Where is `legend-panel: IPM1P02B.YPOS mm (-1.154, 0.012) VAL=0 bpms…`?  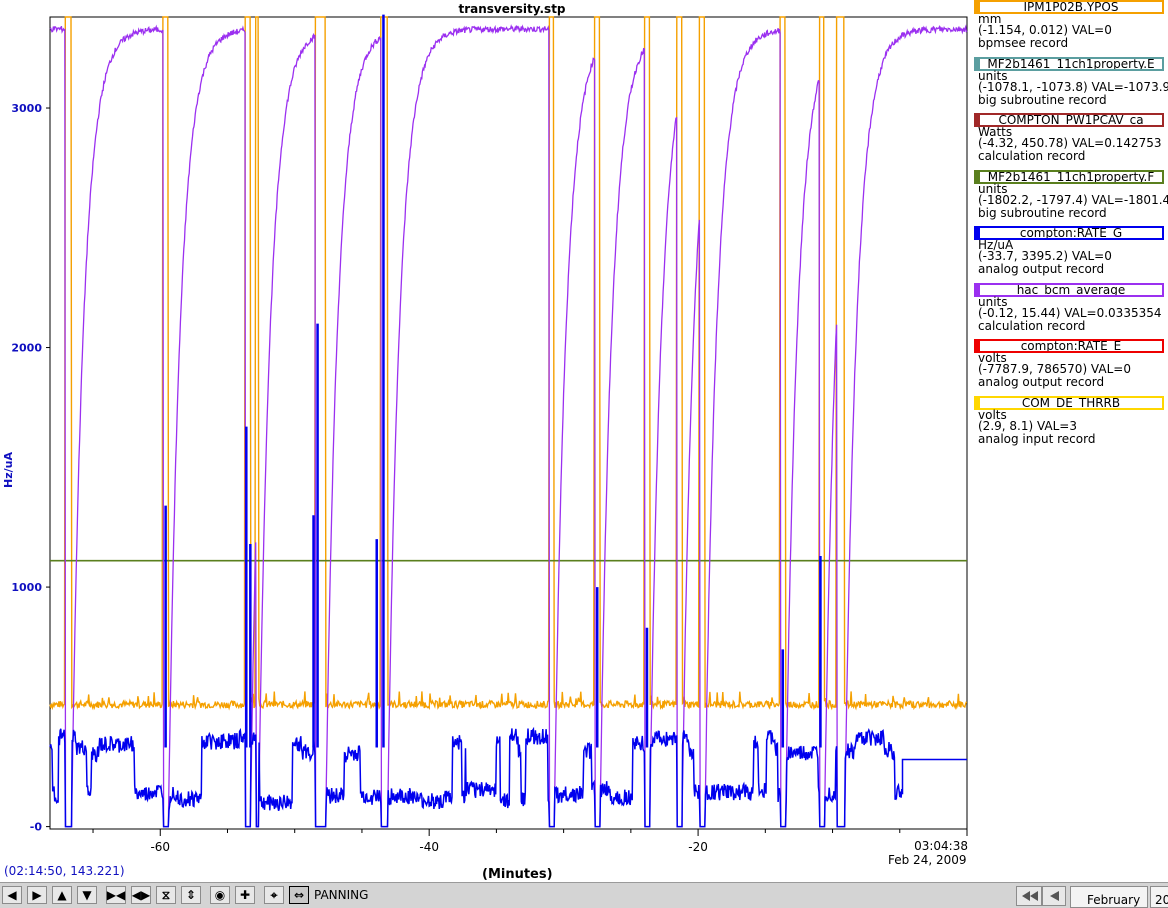 legend-panel: IPM1P02B.YPOS mm (-1.154, 0.012) VAL=0 bpms… is located at coordinates (1070, 226).